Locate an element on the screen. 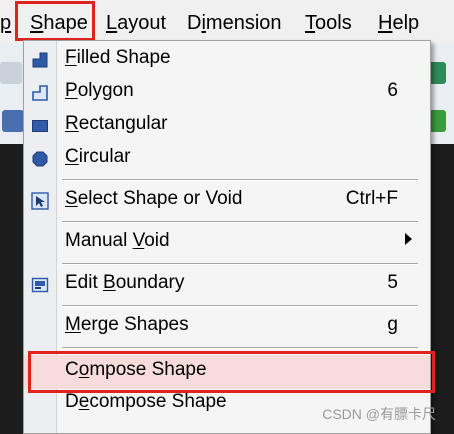 This screenshot has width=454, height=434. edit-boundary-icon is located at coordinates (40, 285).